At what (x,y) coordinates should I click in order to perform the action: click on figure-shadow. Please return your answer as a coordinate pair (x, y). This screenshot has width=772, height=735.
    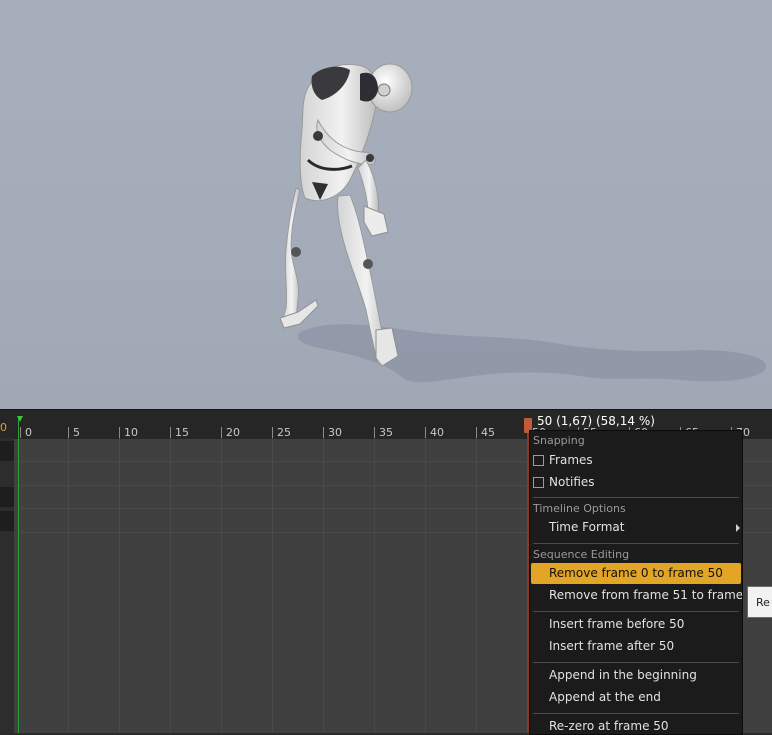
    Looking at the image, I should click on (532, 353).